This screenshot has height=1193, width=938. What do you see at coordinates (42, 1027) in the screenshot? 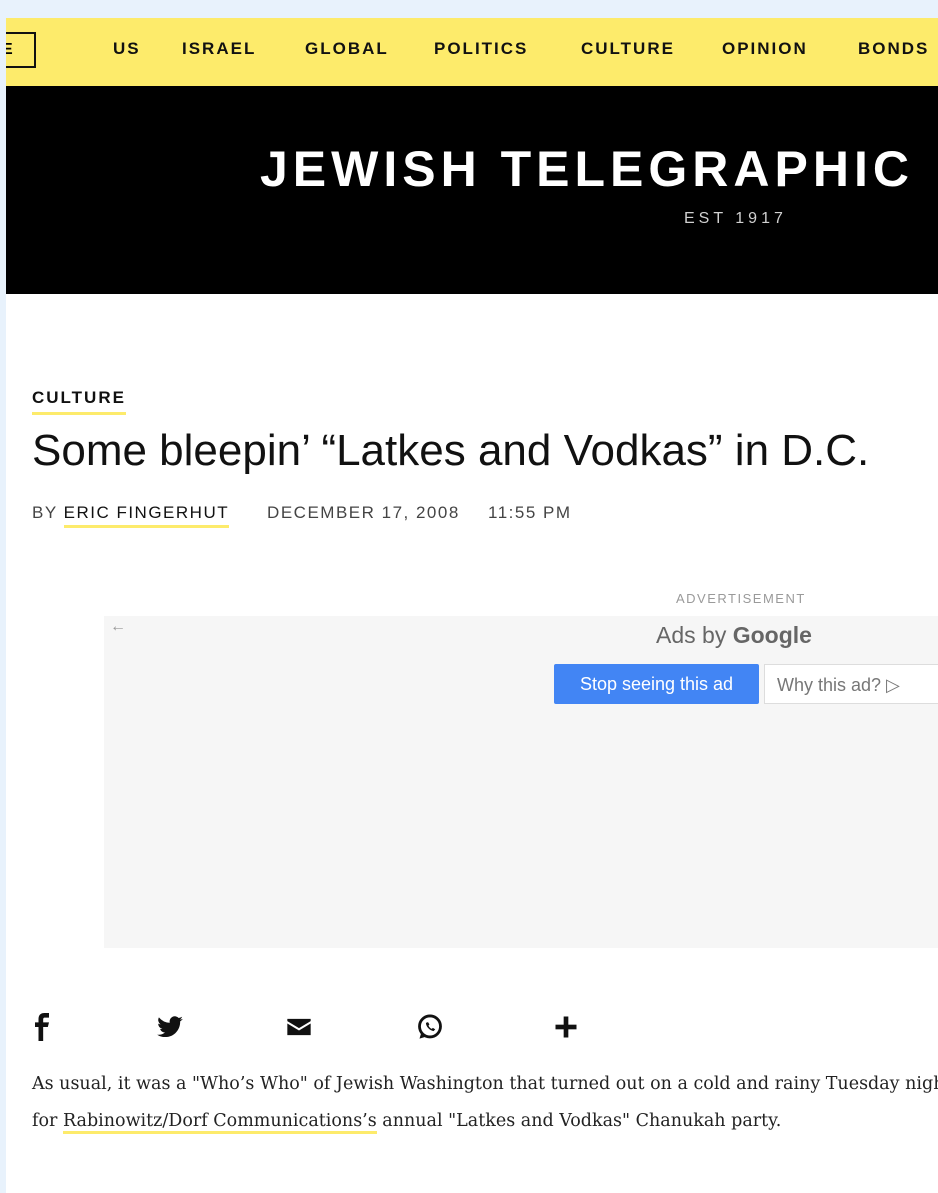
I see `facebook-icon` at bounding box center [42, 1027].